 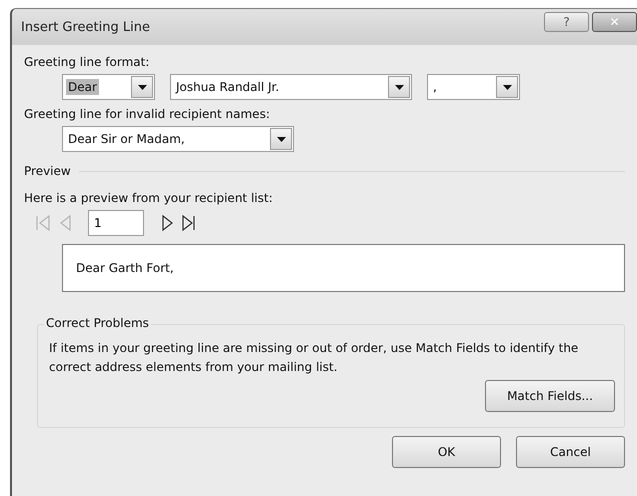 What do you see at coordinates (291, 87) in the screenshot?
I see `dropdown: Joshua Randall Jr.` at bounding box center [291, 87].